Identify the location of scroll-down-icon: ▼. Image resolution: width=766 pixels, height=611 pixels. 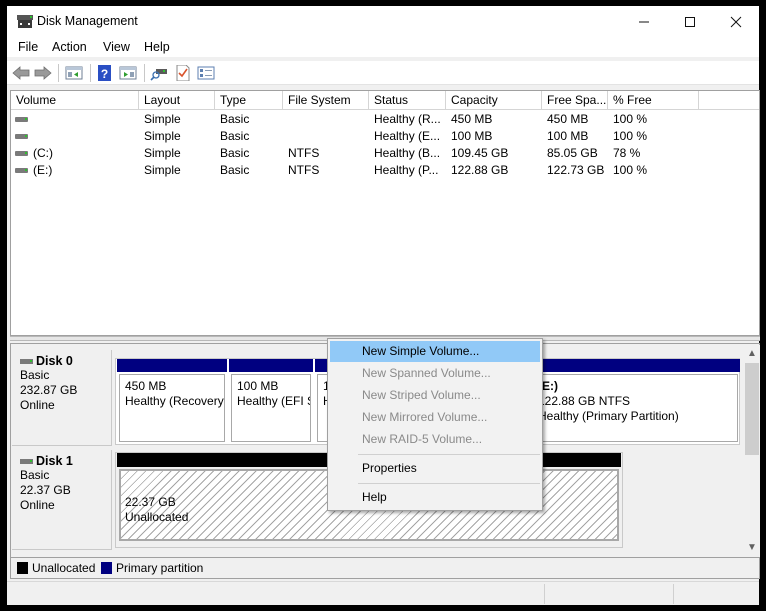
(752, 548).